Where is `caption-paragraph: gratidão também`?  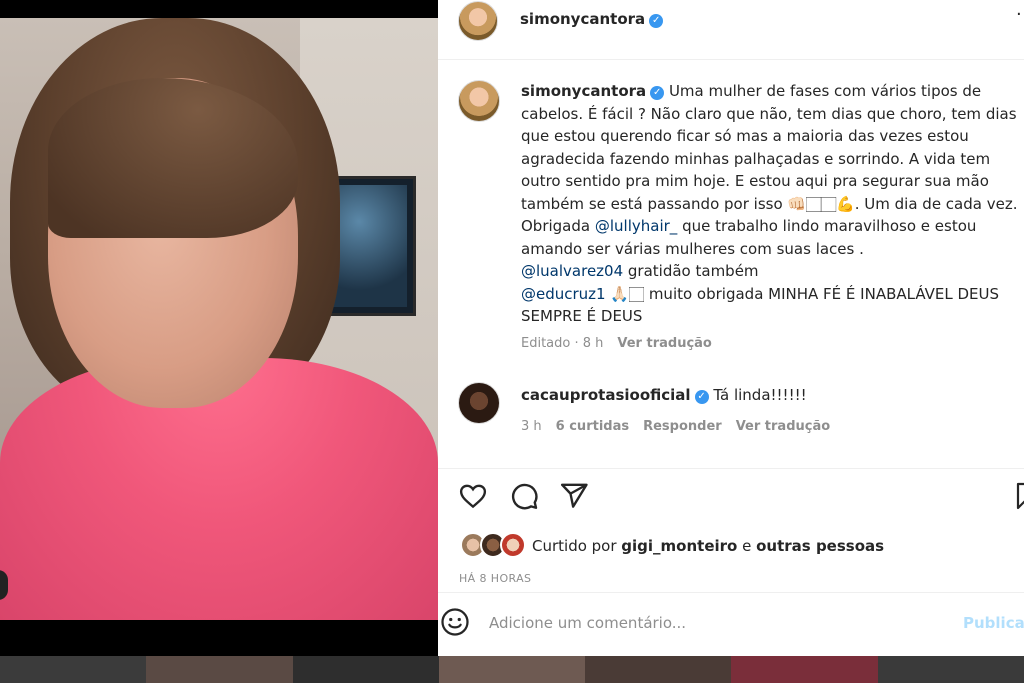
caption-paragraph: gratidão também is located at coordinates (691, 271).